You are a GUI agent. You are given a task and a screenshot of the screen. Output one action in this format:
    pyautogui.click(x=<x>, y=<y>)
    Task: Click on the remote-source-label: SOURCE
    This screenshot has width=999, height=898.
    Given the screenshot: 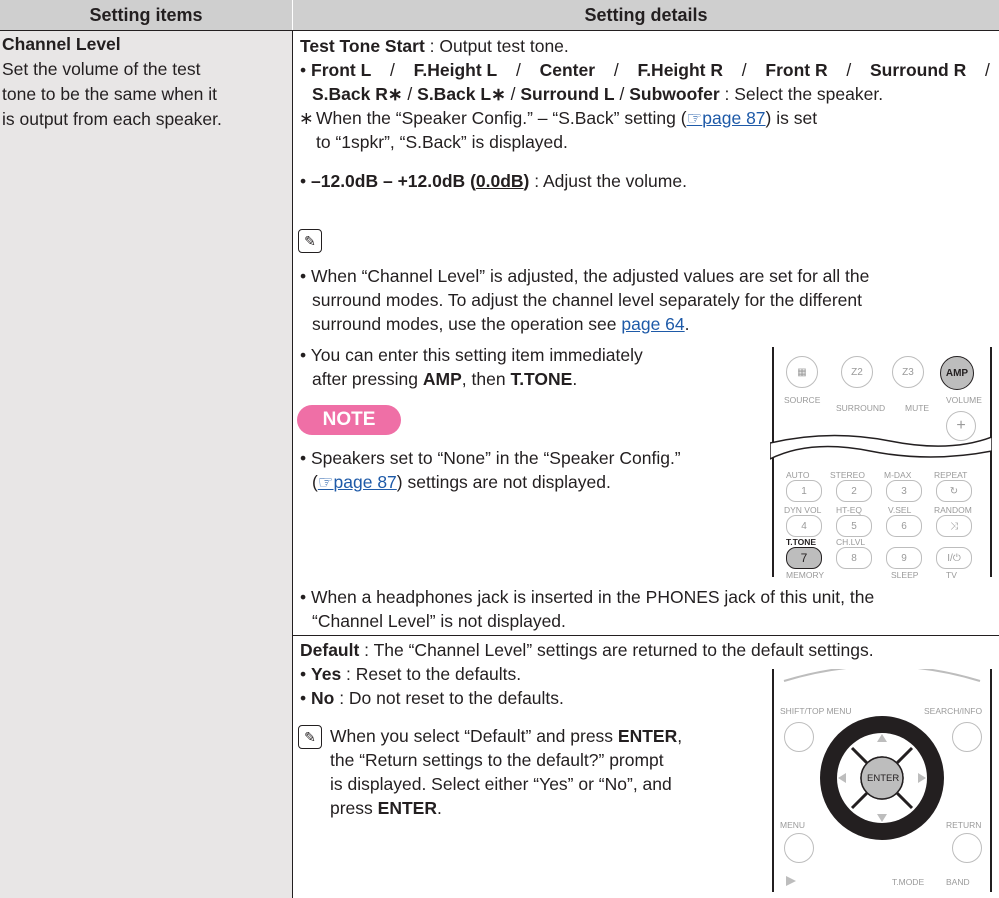 What is the action you would take?
    pyautogui.click(x=802, y=400)
    